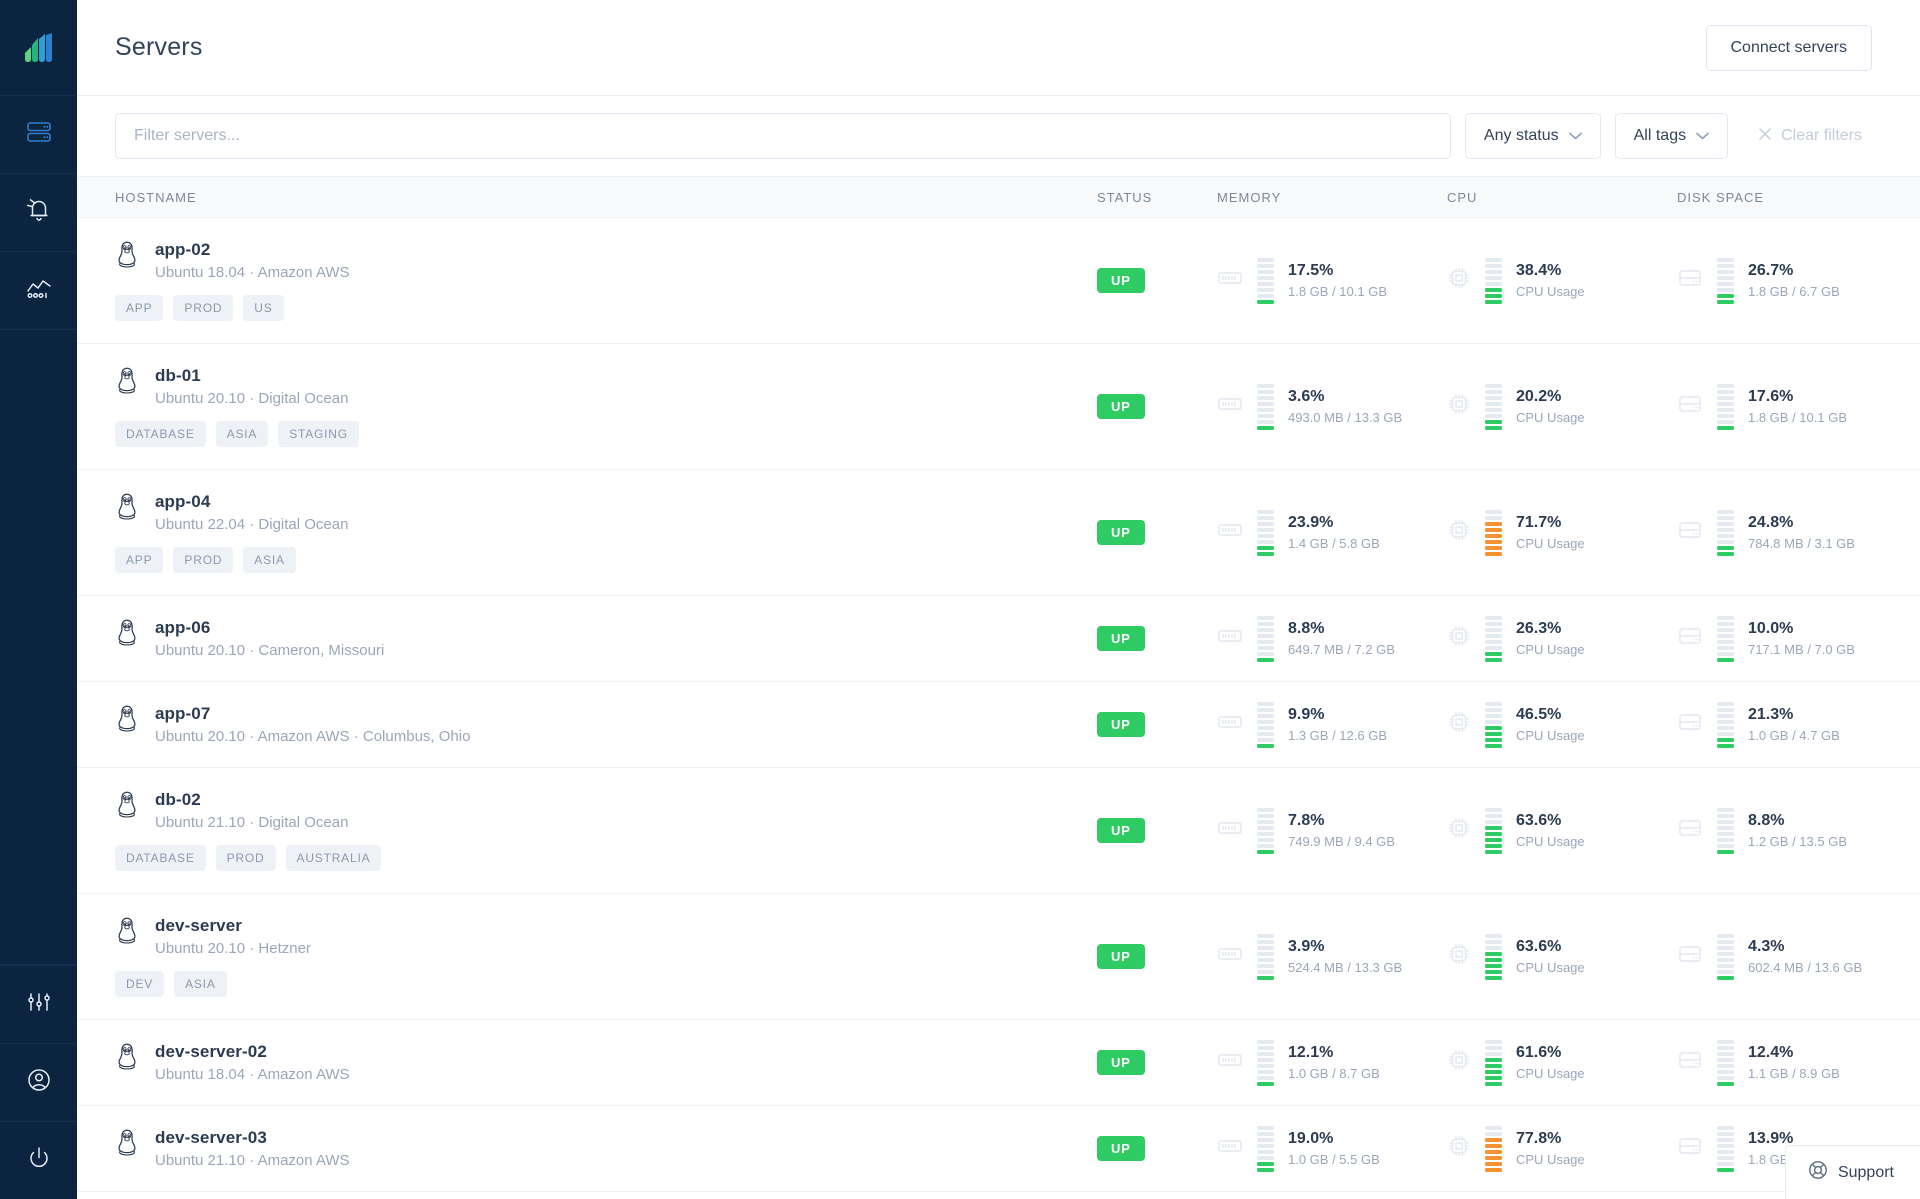  I want to click on cell-cpu: 38.4% CPU Usage, so click(1562, 280).